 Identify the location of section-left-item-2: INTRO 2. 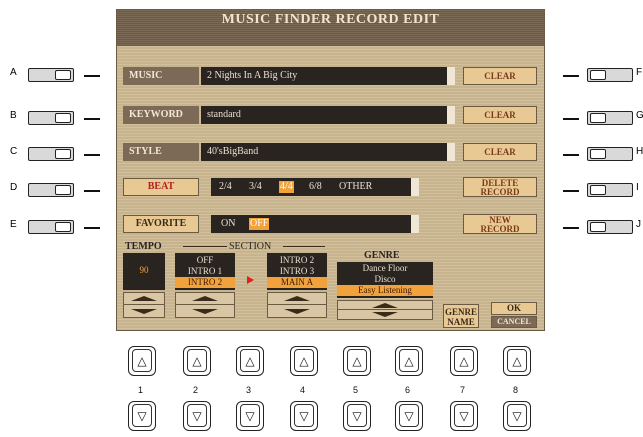
(205, 282).